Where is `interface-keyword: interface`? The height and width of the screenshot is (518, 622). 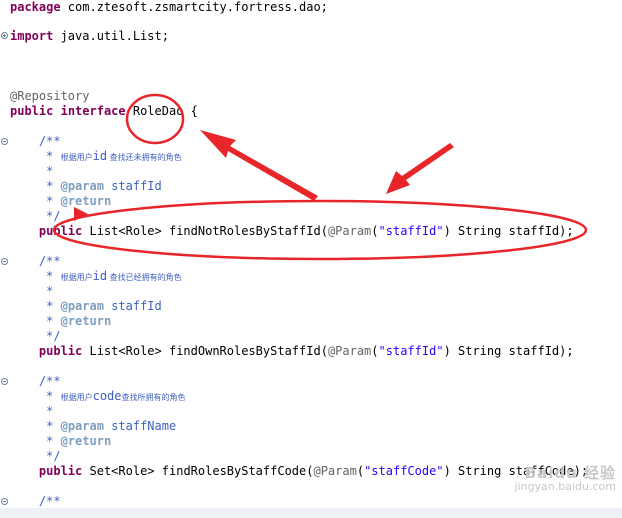 interface-keyword: interface is located at coordinates (93, 111).